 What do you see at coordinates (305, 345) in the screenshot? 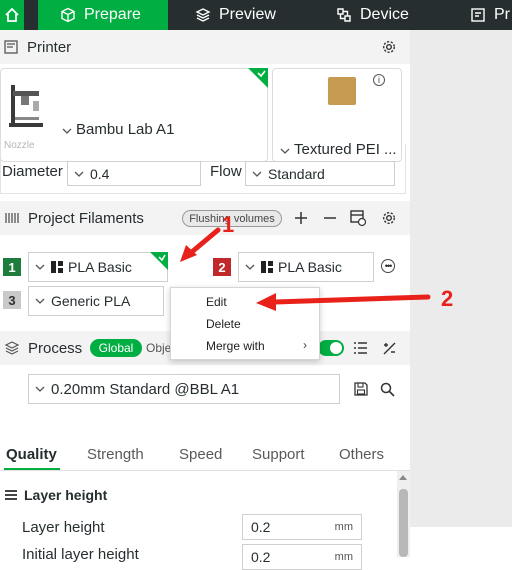
I see `submenu-arrow-icon: ›` at bounding box center [305, 345].